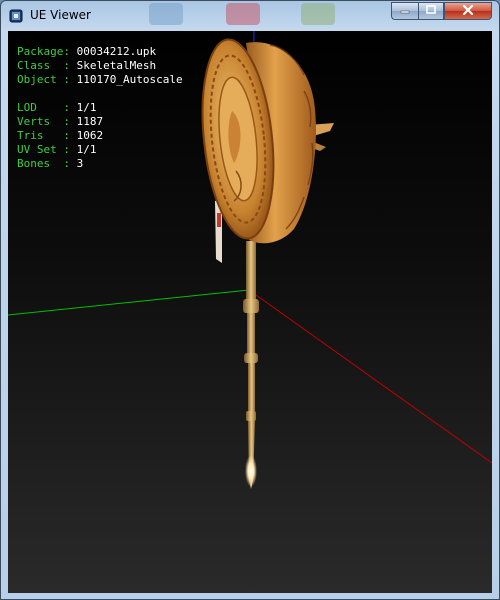  I want to click on mesh-coin, so click(258, 141).